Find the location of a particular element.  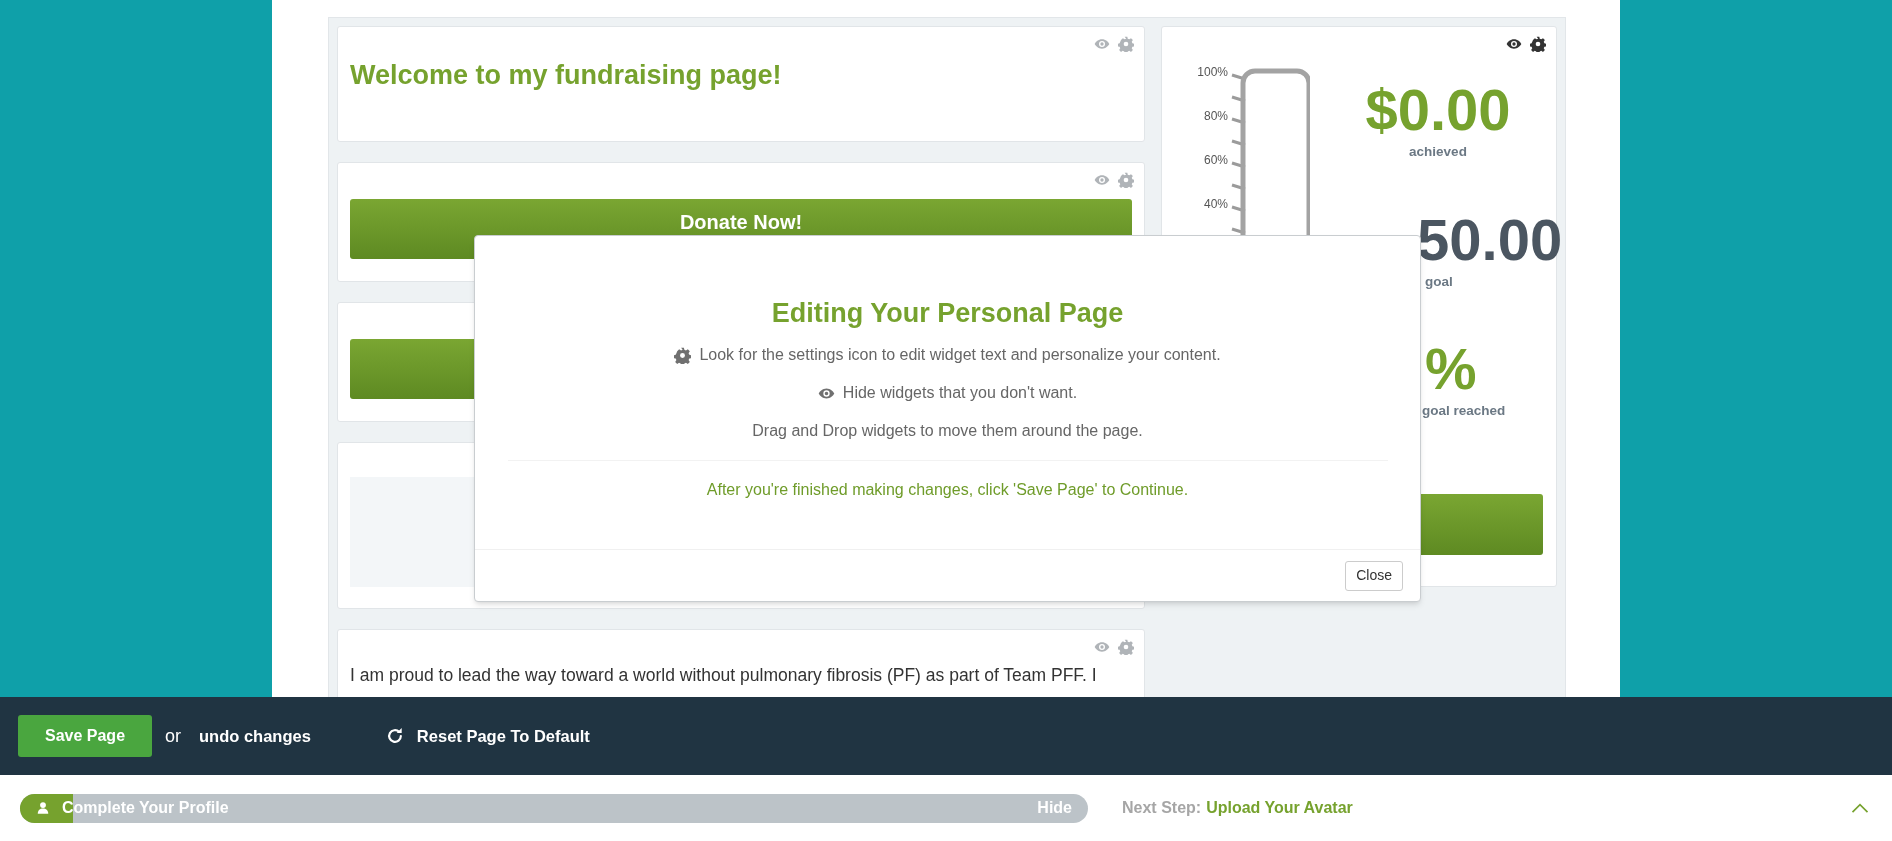

instruction-text: Drag and Drop widgets to move them around the page. is located at coordinates (947, 431).